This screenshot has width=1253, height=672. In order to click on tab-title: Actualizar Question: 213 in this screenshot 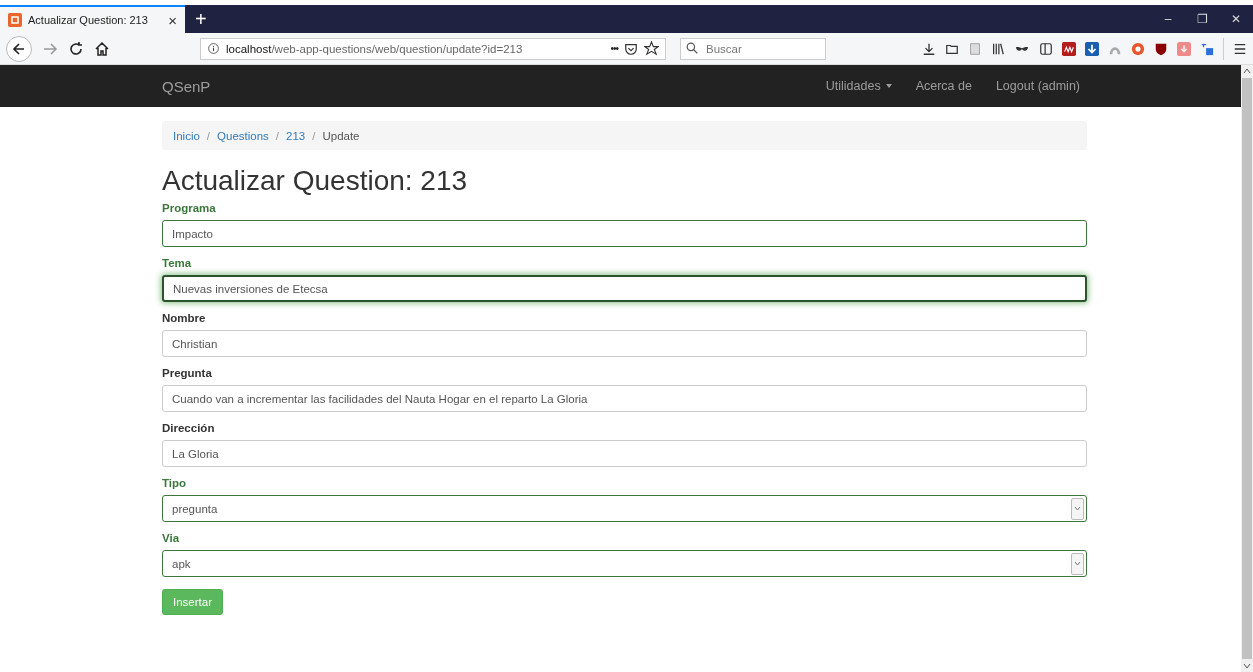, I will do `click(88, 20)`.